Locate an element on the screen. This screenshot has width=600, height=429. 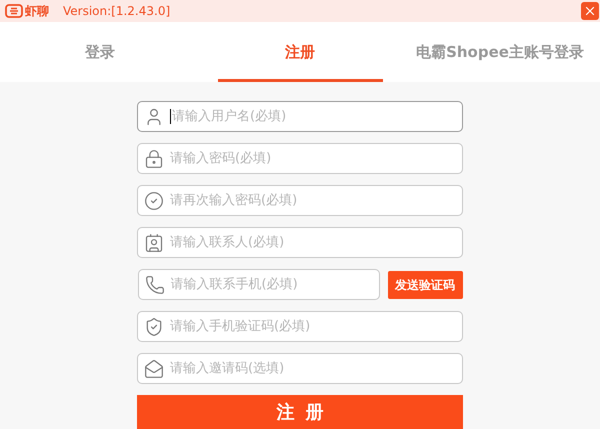
tab: 注册 is located at coordinates (300, 52).